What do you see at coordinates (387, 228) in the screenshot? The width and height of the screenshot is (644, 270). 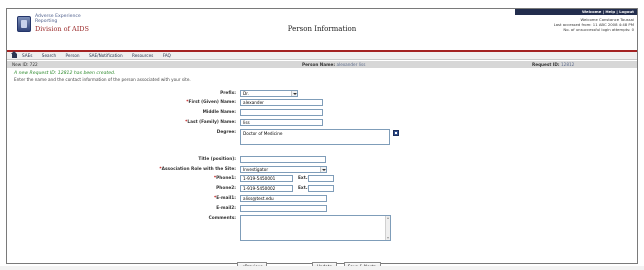 I see `comments-scrollbar` at bounding box center [387, 228].